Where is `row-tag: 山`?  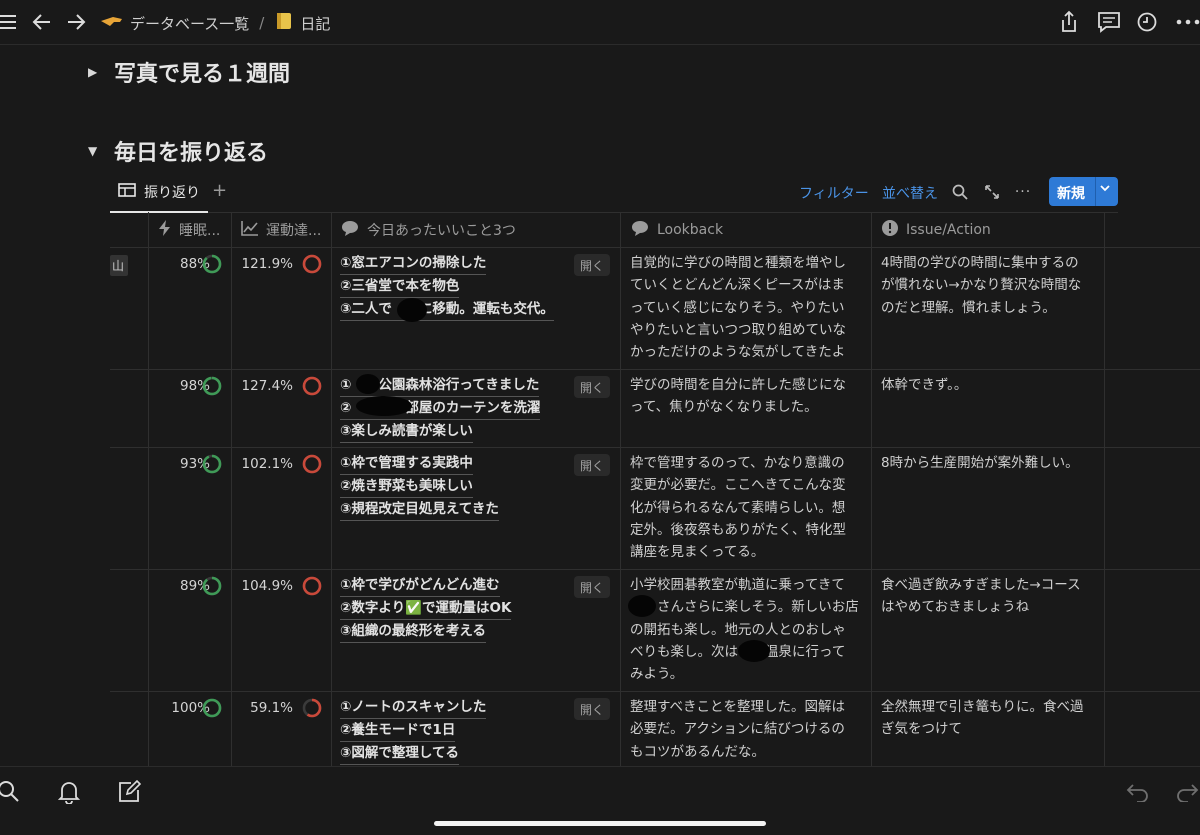
row-tag: 山 is located at coordinates (119, 265).